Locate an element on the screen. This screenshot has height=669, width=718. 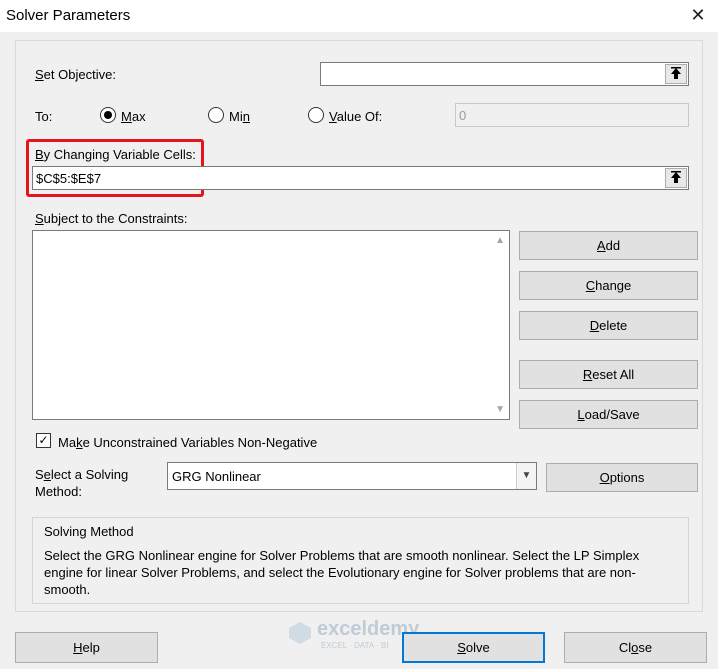
to-label: To: is located at coordinates (44, 116).